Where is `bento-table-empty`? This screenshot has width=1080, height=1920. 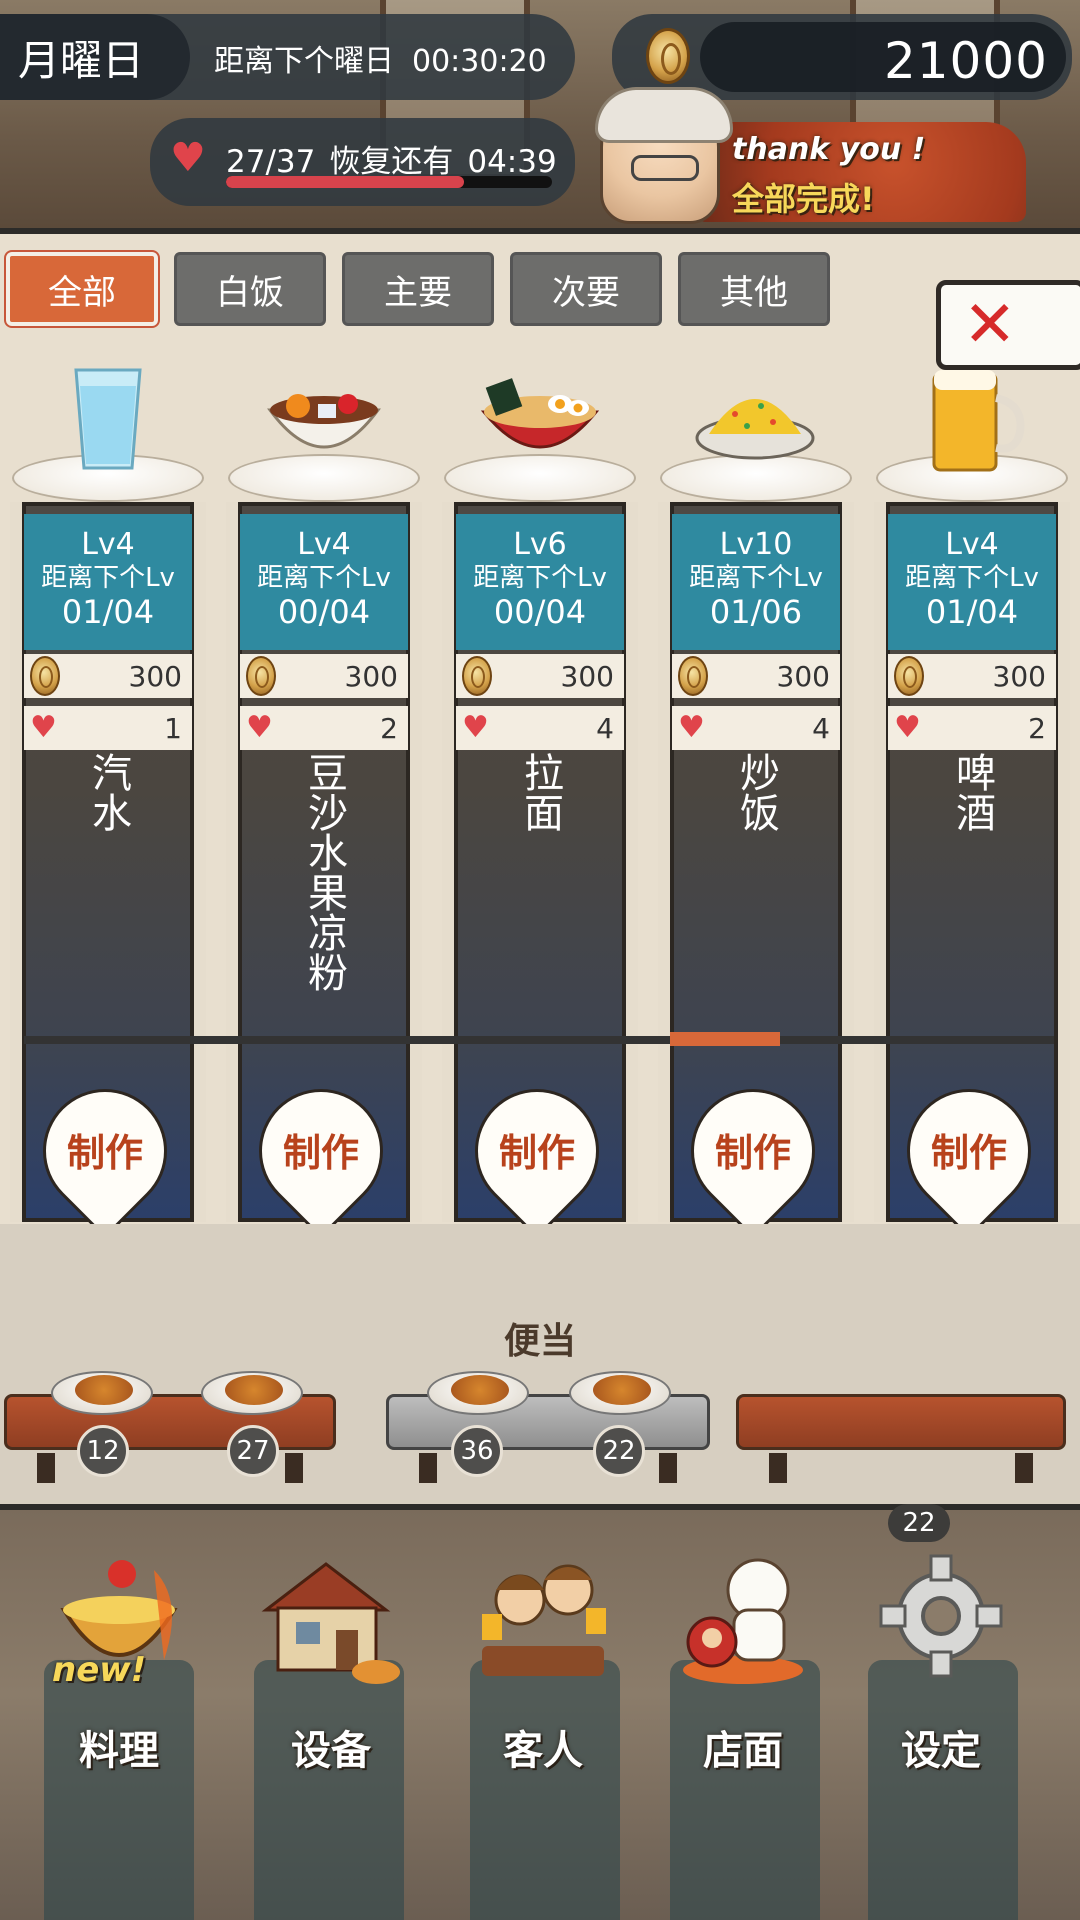 bento-table-empty is located at coordinates (901, 1438).